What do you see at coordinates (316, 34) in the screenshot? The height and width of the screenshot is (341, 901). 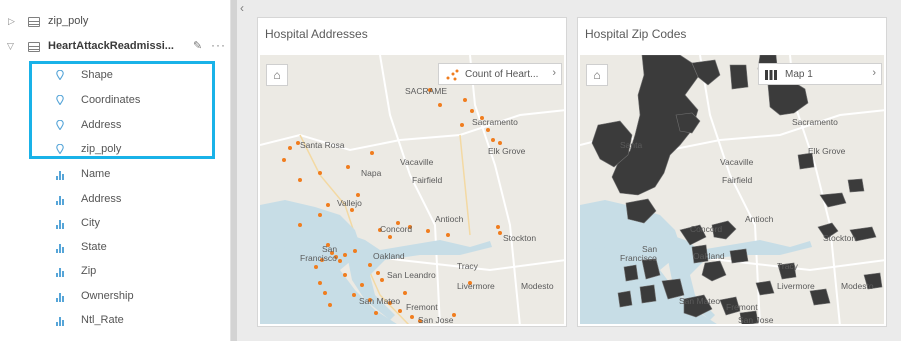 I see `card-title: Hospital Addresses` at bounding box center [316, 34].